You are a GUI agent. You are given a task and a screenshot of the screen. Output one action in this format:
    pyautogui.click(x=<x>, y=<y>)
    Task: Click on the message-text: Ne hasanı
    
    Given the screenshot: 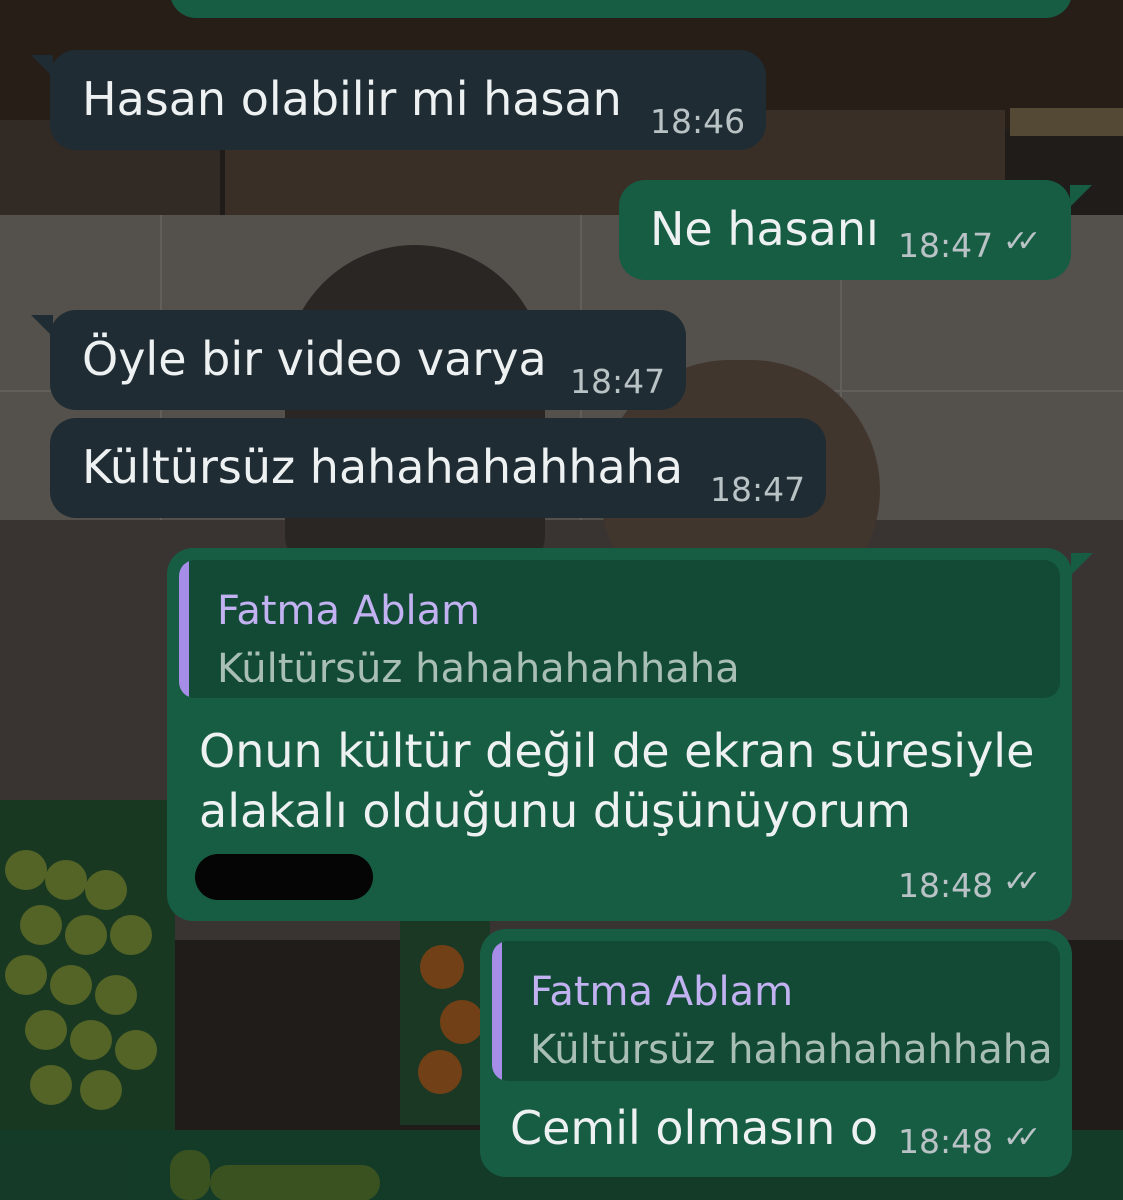 What is the action you would take?
    pyautogui.click(x=764, y=229)
    